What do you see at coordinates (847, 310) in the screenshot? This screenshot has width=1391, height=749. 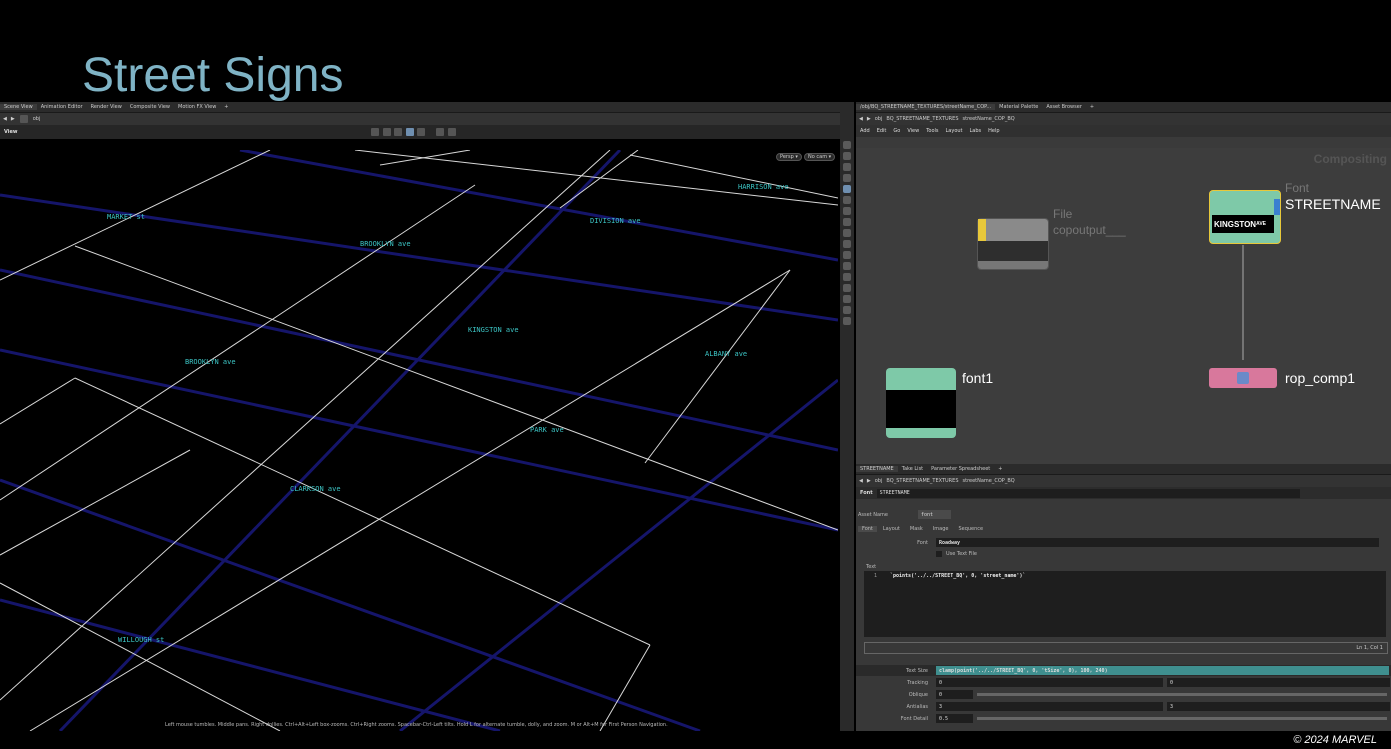 I see `shaded-icon` at bounding box center [847, 310].